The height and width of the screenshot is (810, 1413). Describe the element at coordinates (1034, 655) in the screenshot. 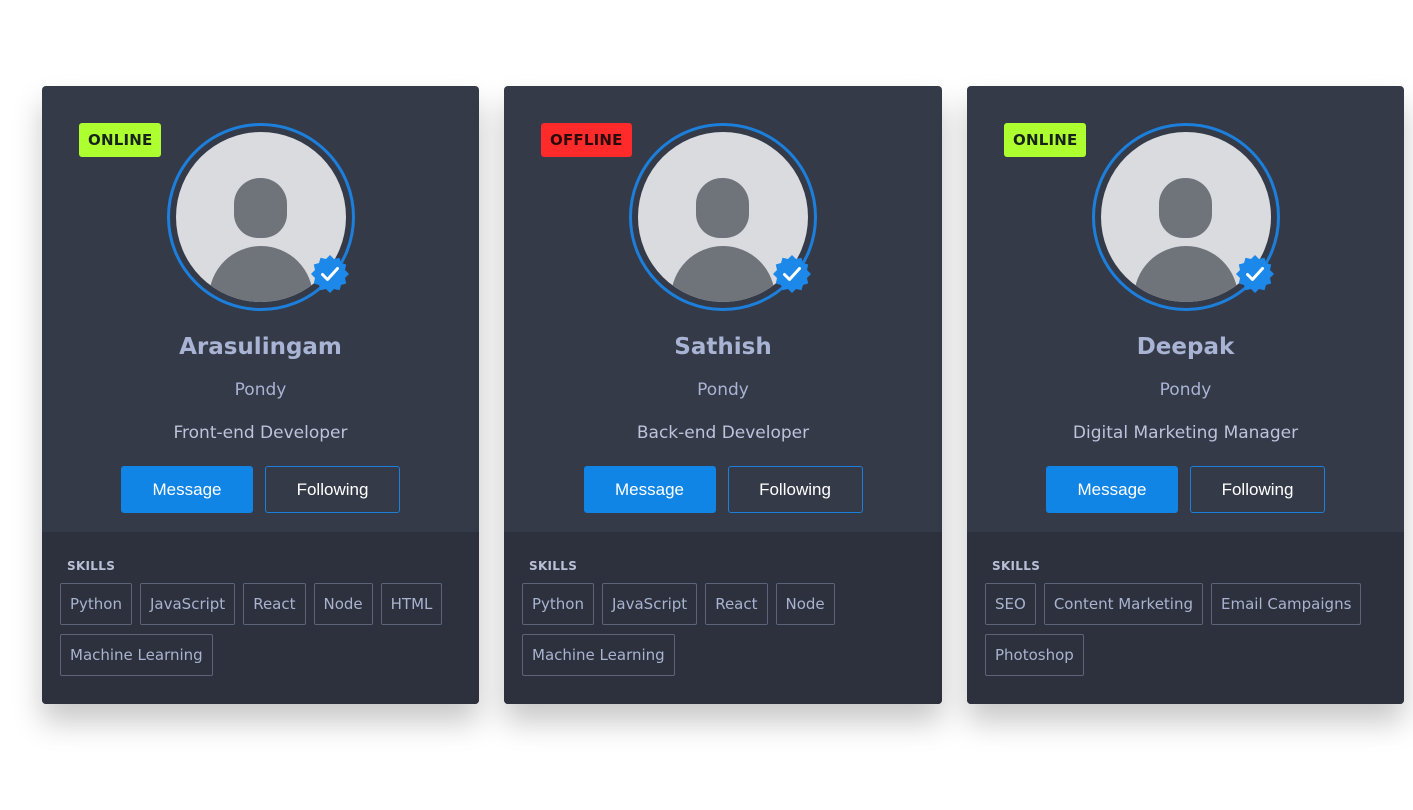

I see `skill-tag: Photoshop` at that location.